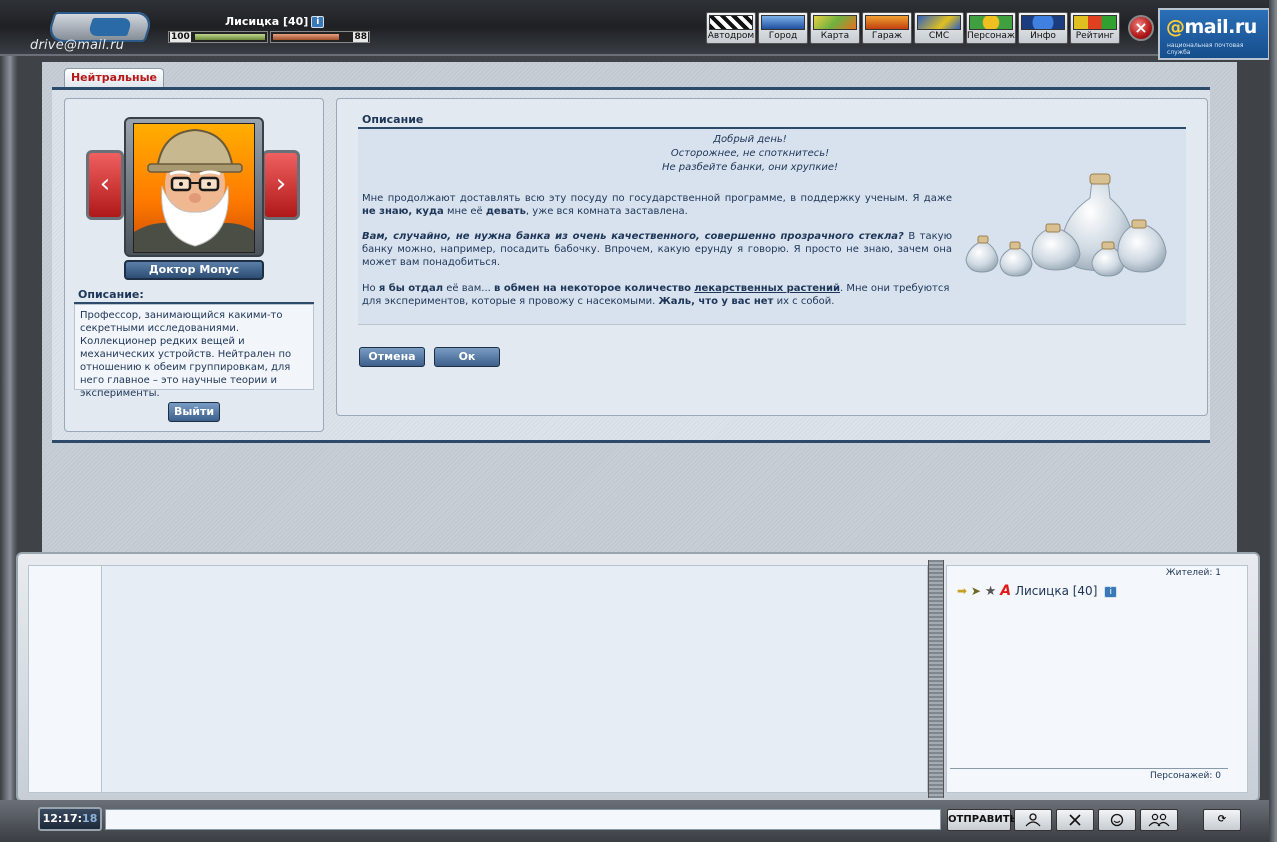 The height and width of the screenshot is (842, 1277). I want to click on garage-icon, so click(887, 22).